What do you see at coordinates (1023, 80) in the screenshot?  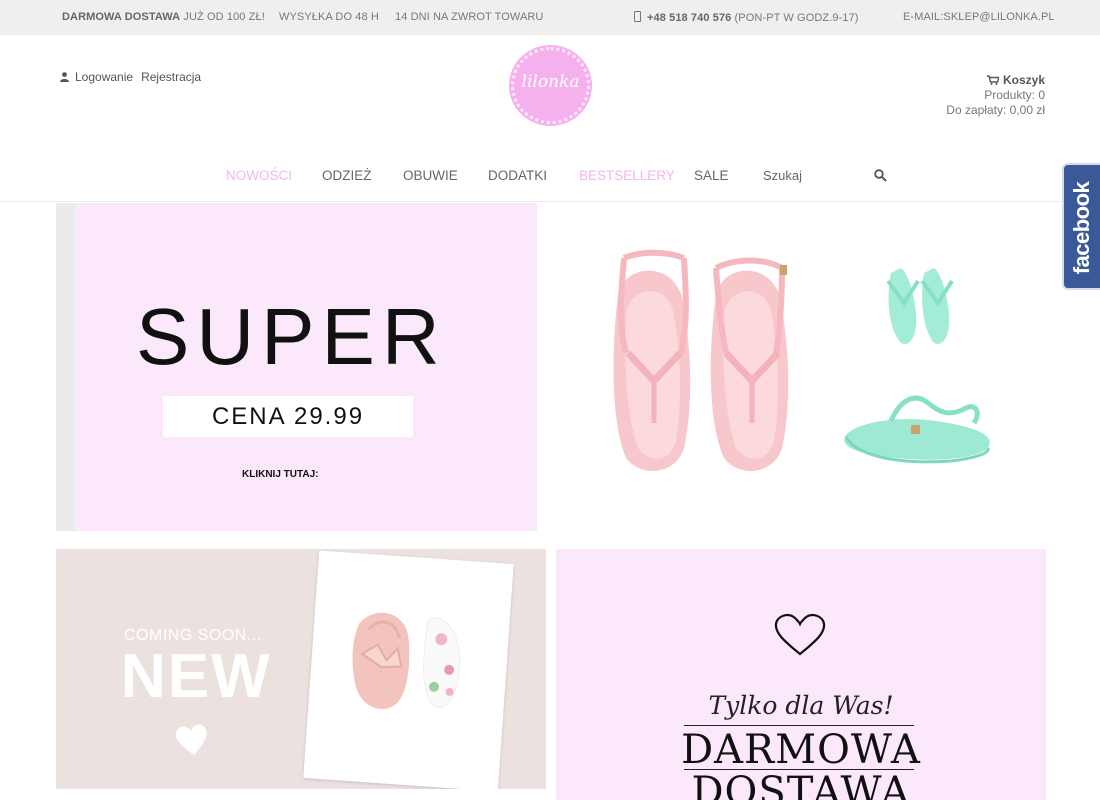 I see `cart-title: Koszyk` at bounding box center [1023, 80].